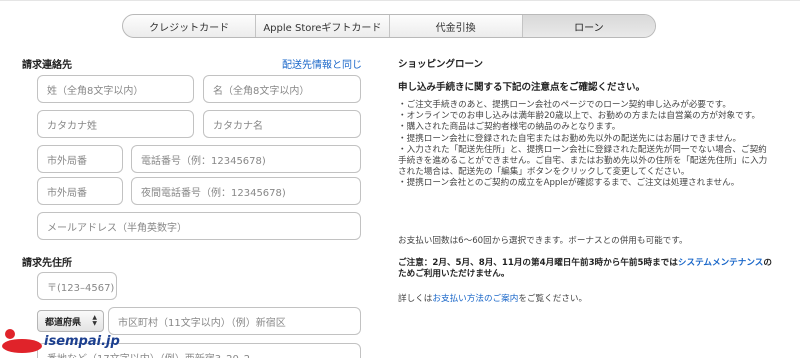 This screenshot has width=800, height=358. I want to click on phone-number-field: 電話番号（例：12345678), so click(246, 159).